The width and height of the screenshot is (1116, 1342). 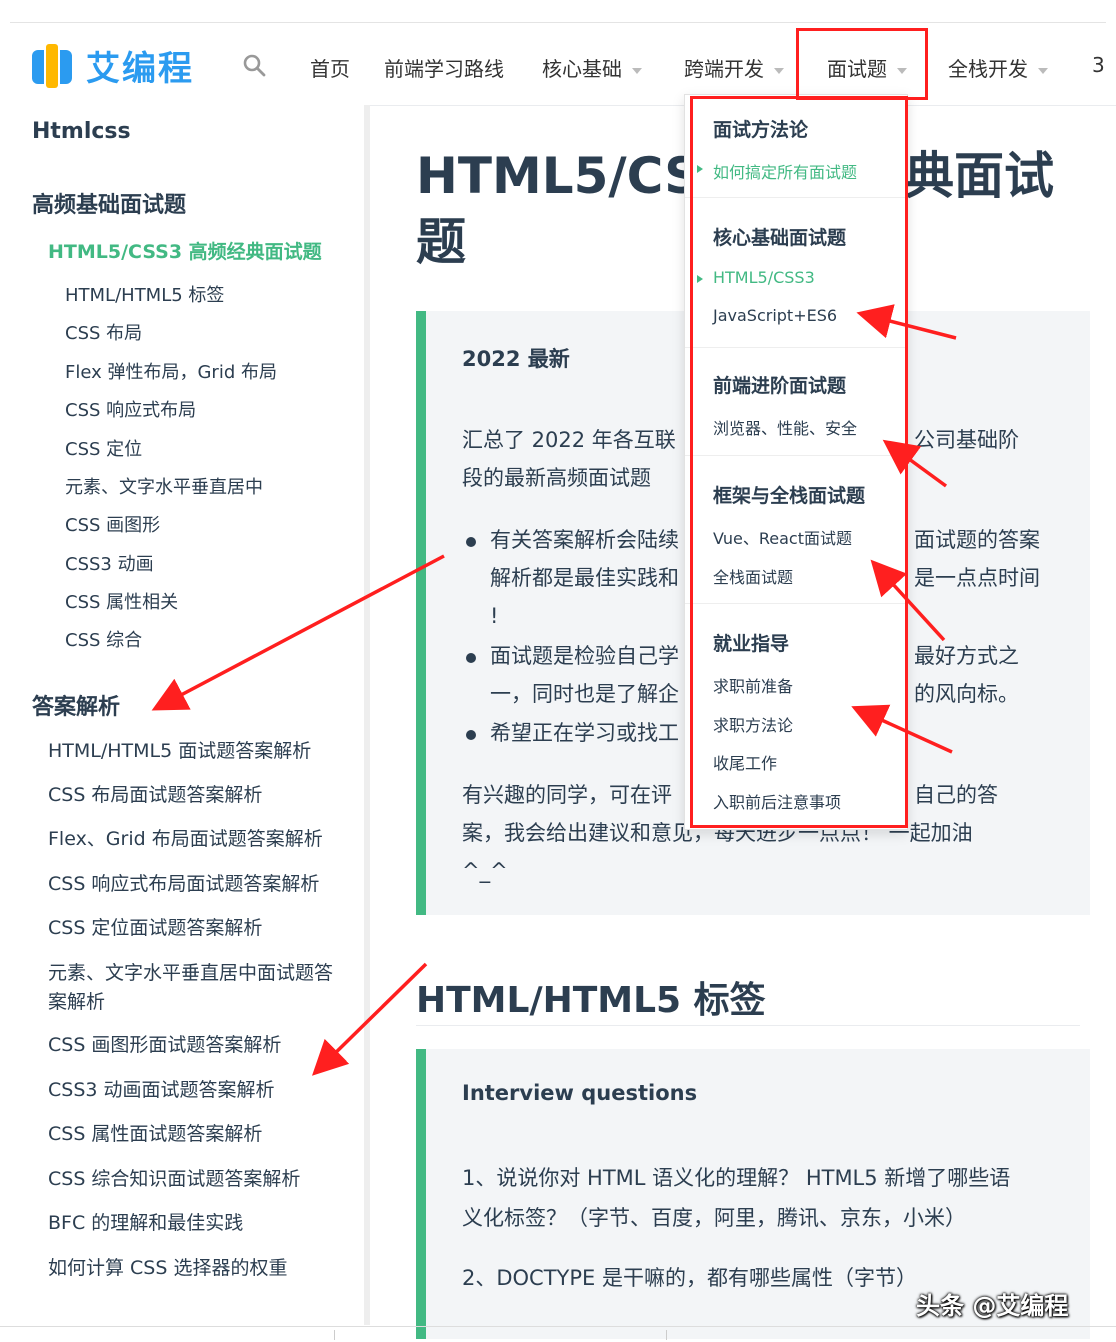 I want to click on watermark: 头条 @艾编程, so click(x=992, y=1306).